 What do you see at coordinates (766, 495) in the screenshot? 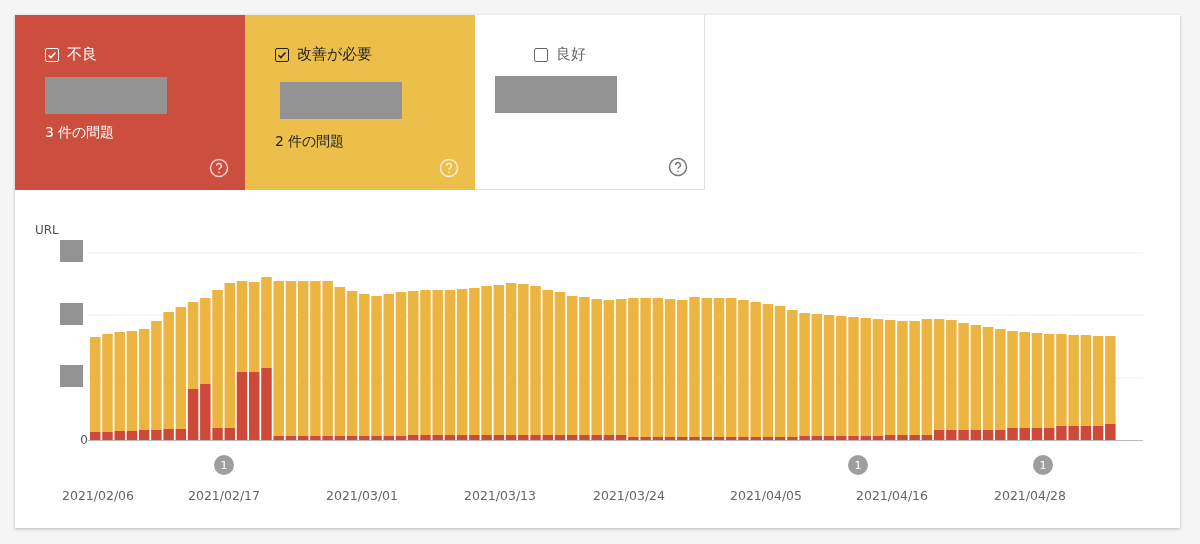
I see `date-label: 2021/04/05` at bounding box center [766, 495].